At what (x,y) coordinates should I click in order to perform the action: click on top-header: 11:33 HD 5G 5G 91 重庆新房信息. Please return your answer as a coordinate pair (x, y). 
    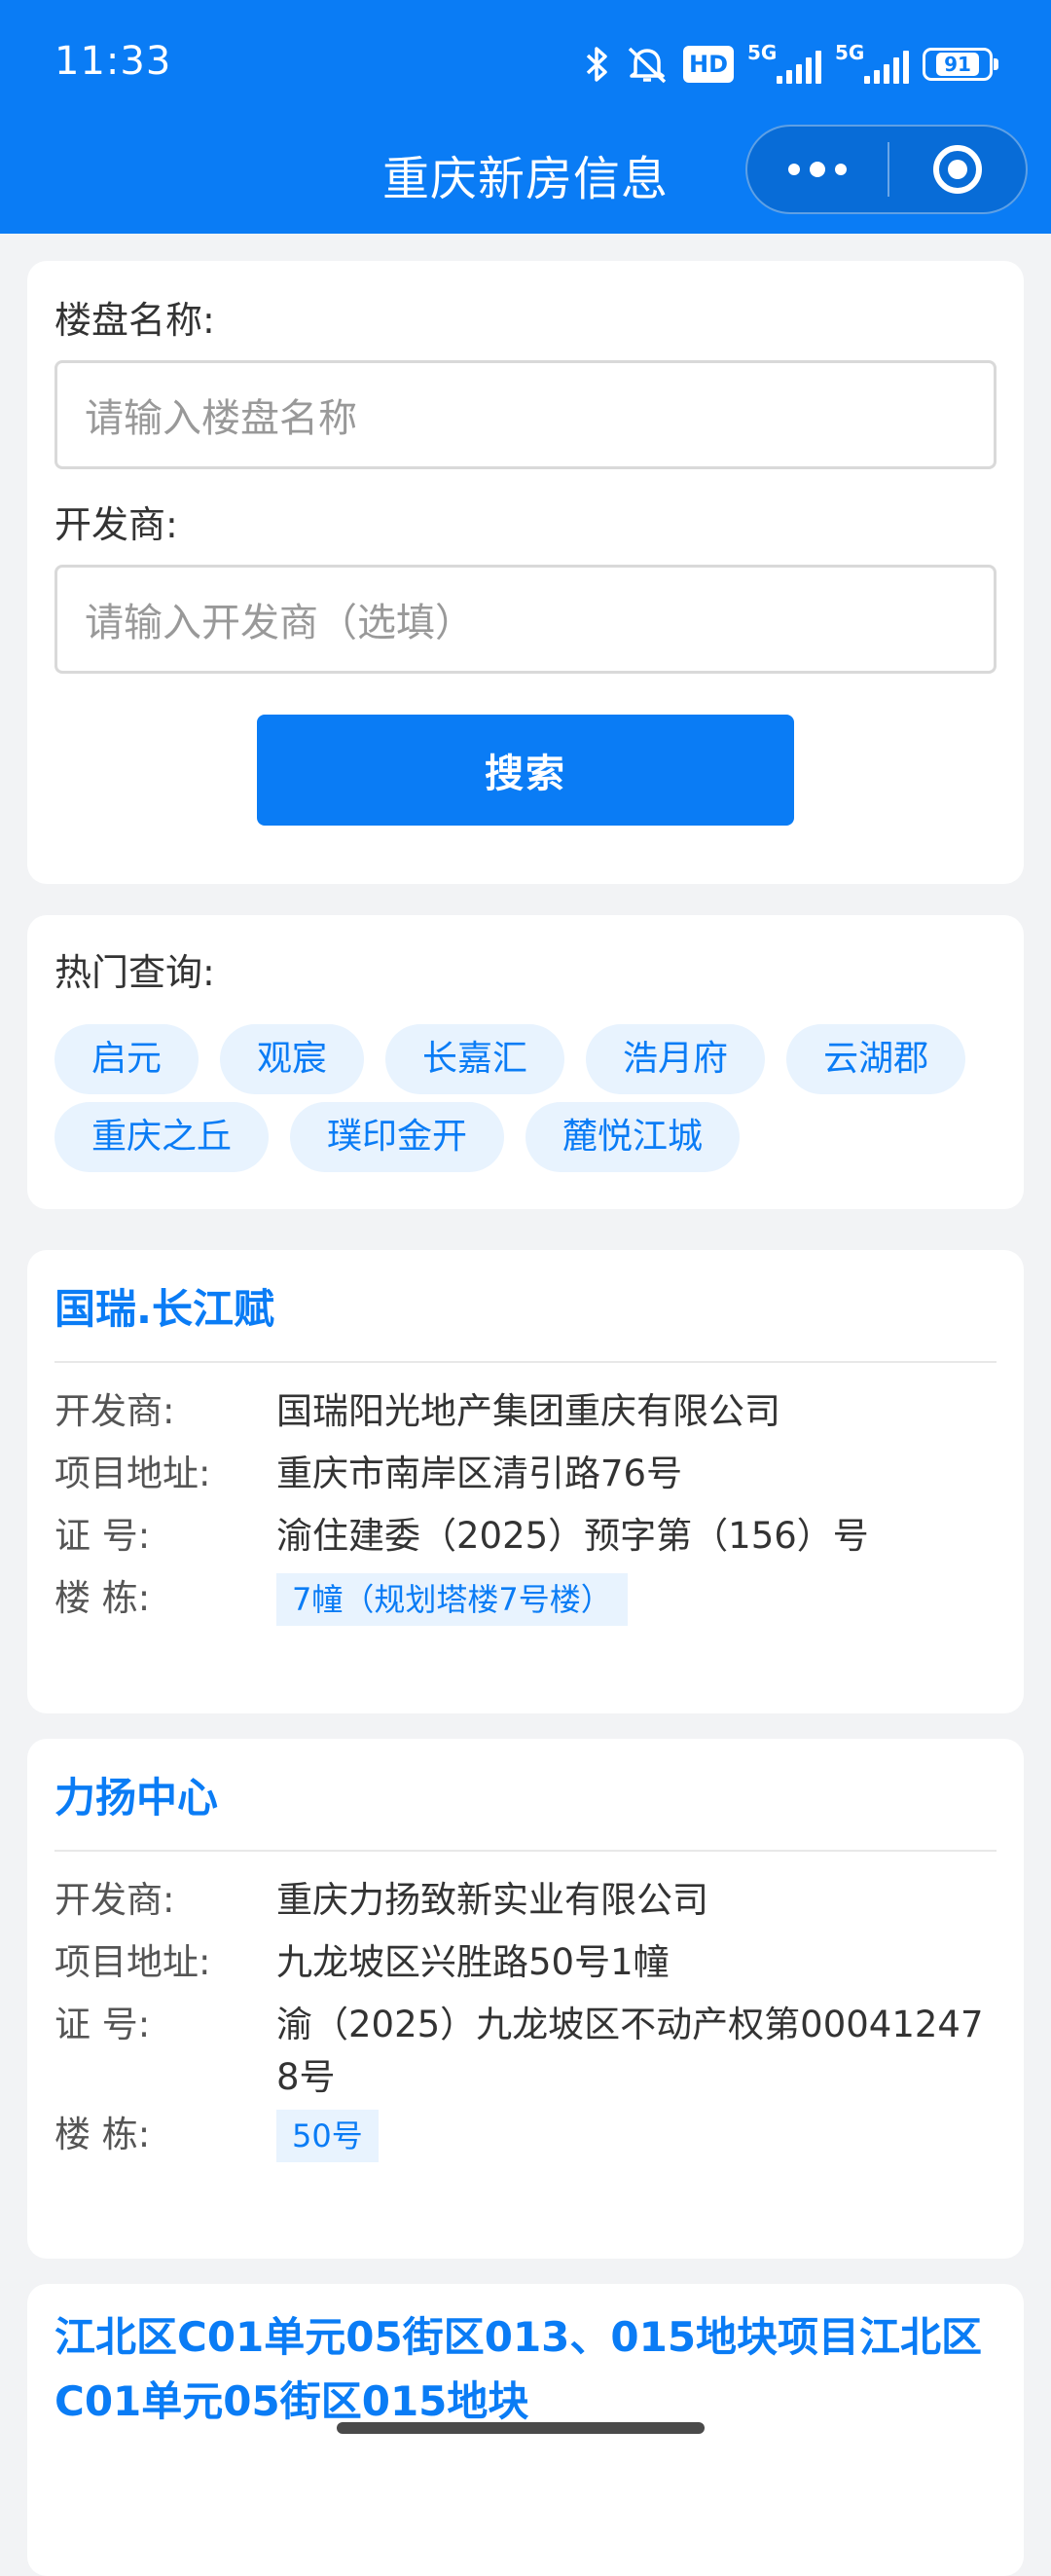
    Looking at the image, I should click on (525, 117).